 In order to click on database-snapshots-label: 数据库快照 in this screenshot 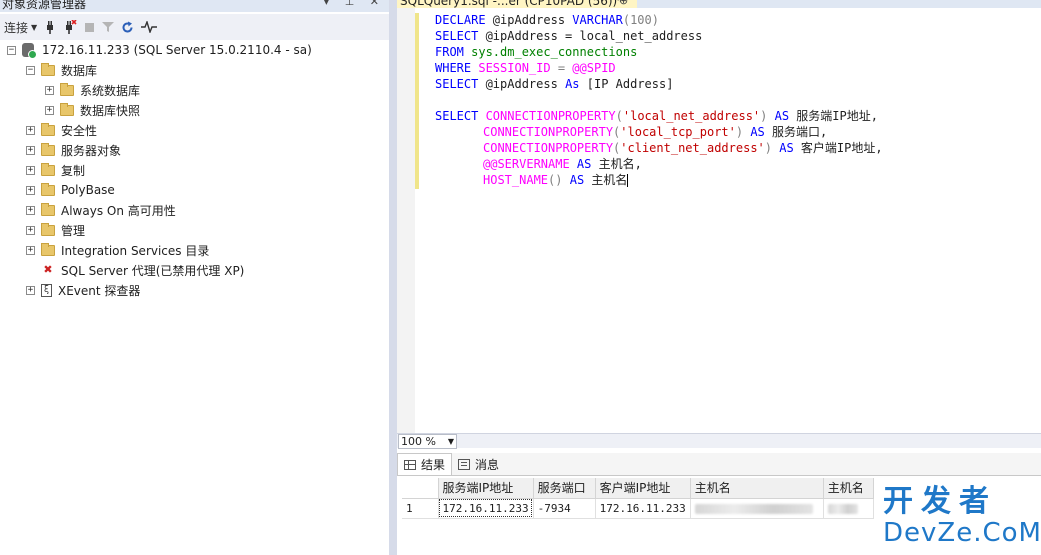, I will do `click(110, 110)`.